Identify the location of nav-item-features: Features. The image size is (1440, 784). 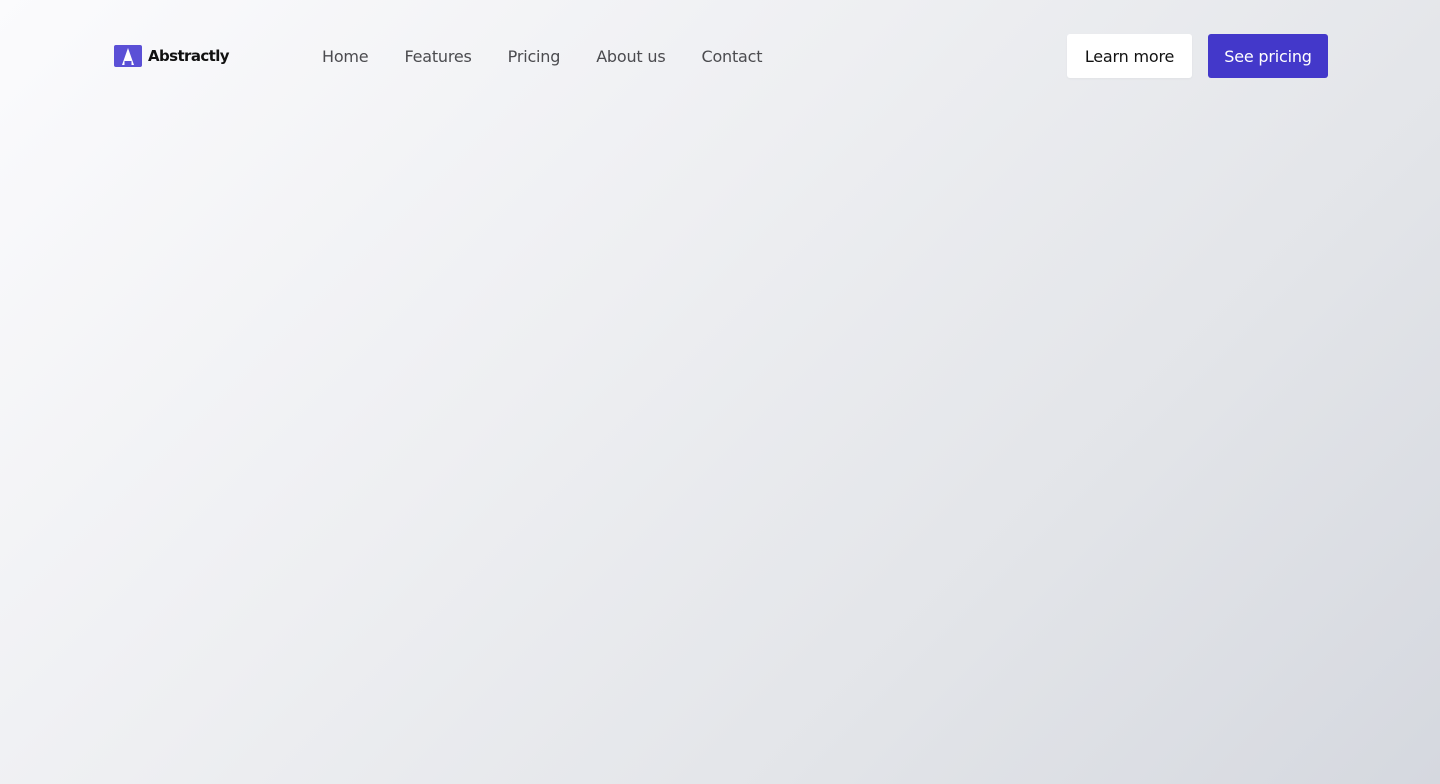
(455, 56).